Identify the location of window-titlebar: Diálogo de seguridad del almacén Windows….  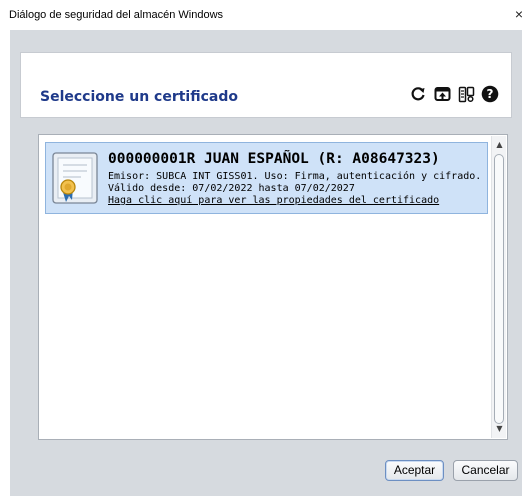
(263, 15).